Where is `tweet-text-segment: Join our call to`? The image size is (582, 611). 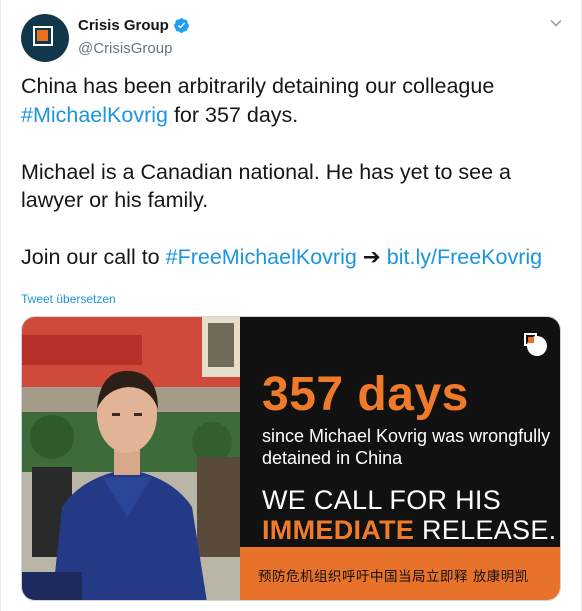
tweet-text-segment: Join our call to is located at coordinates (93, 257).